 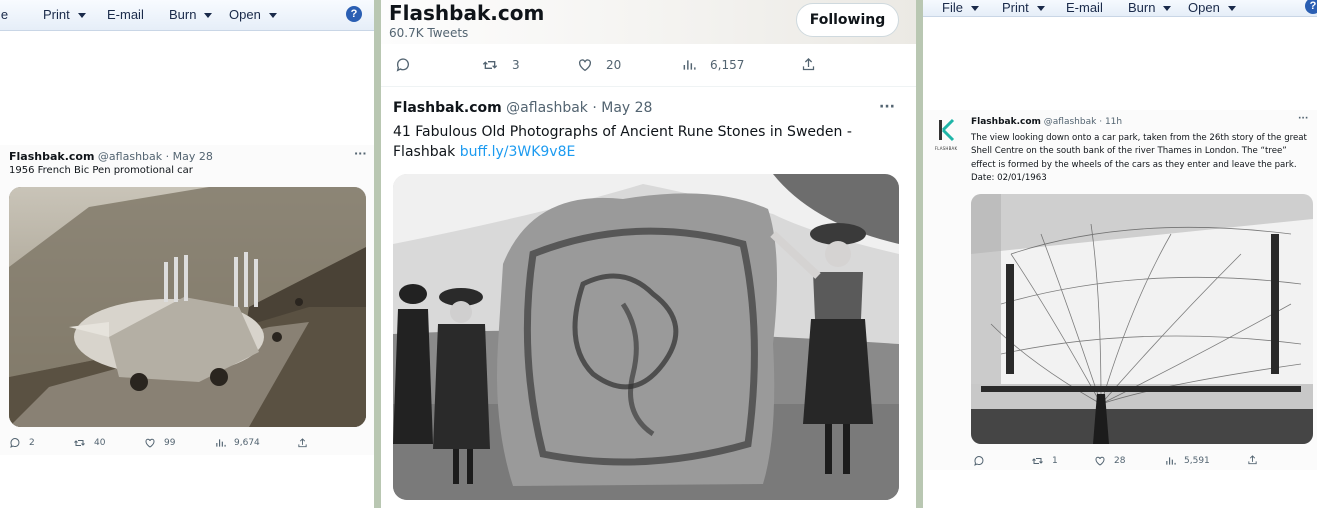 I want to click on profile-title: Flashbak.com, so click(x=467, y=13).